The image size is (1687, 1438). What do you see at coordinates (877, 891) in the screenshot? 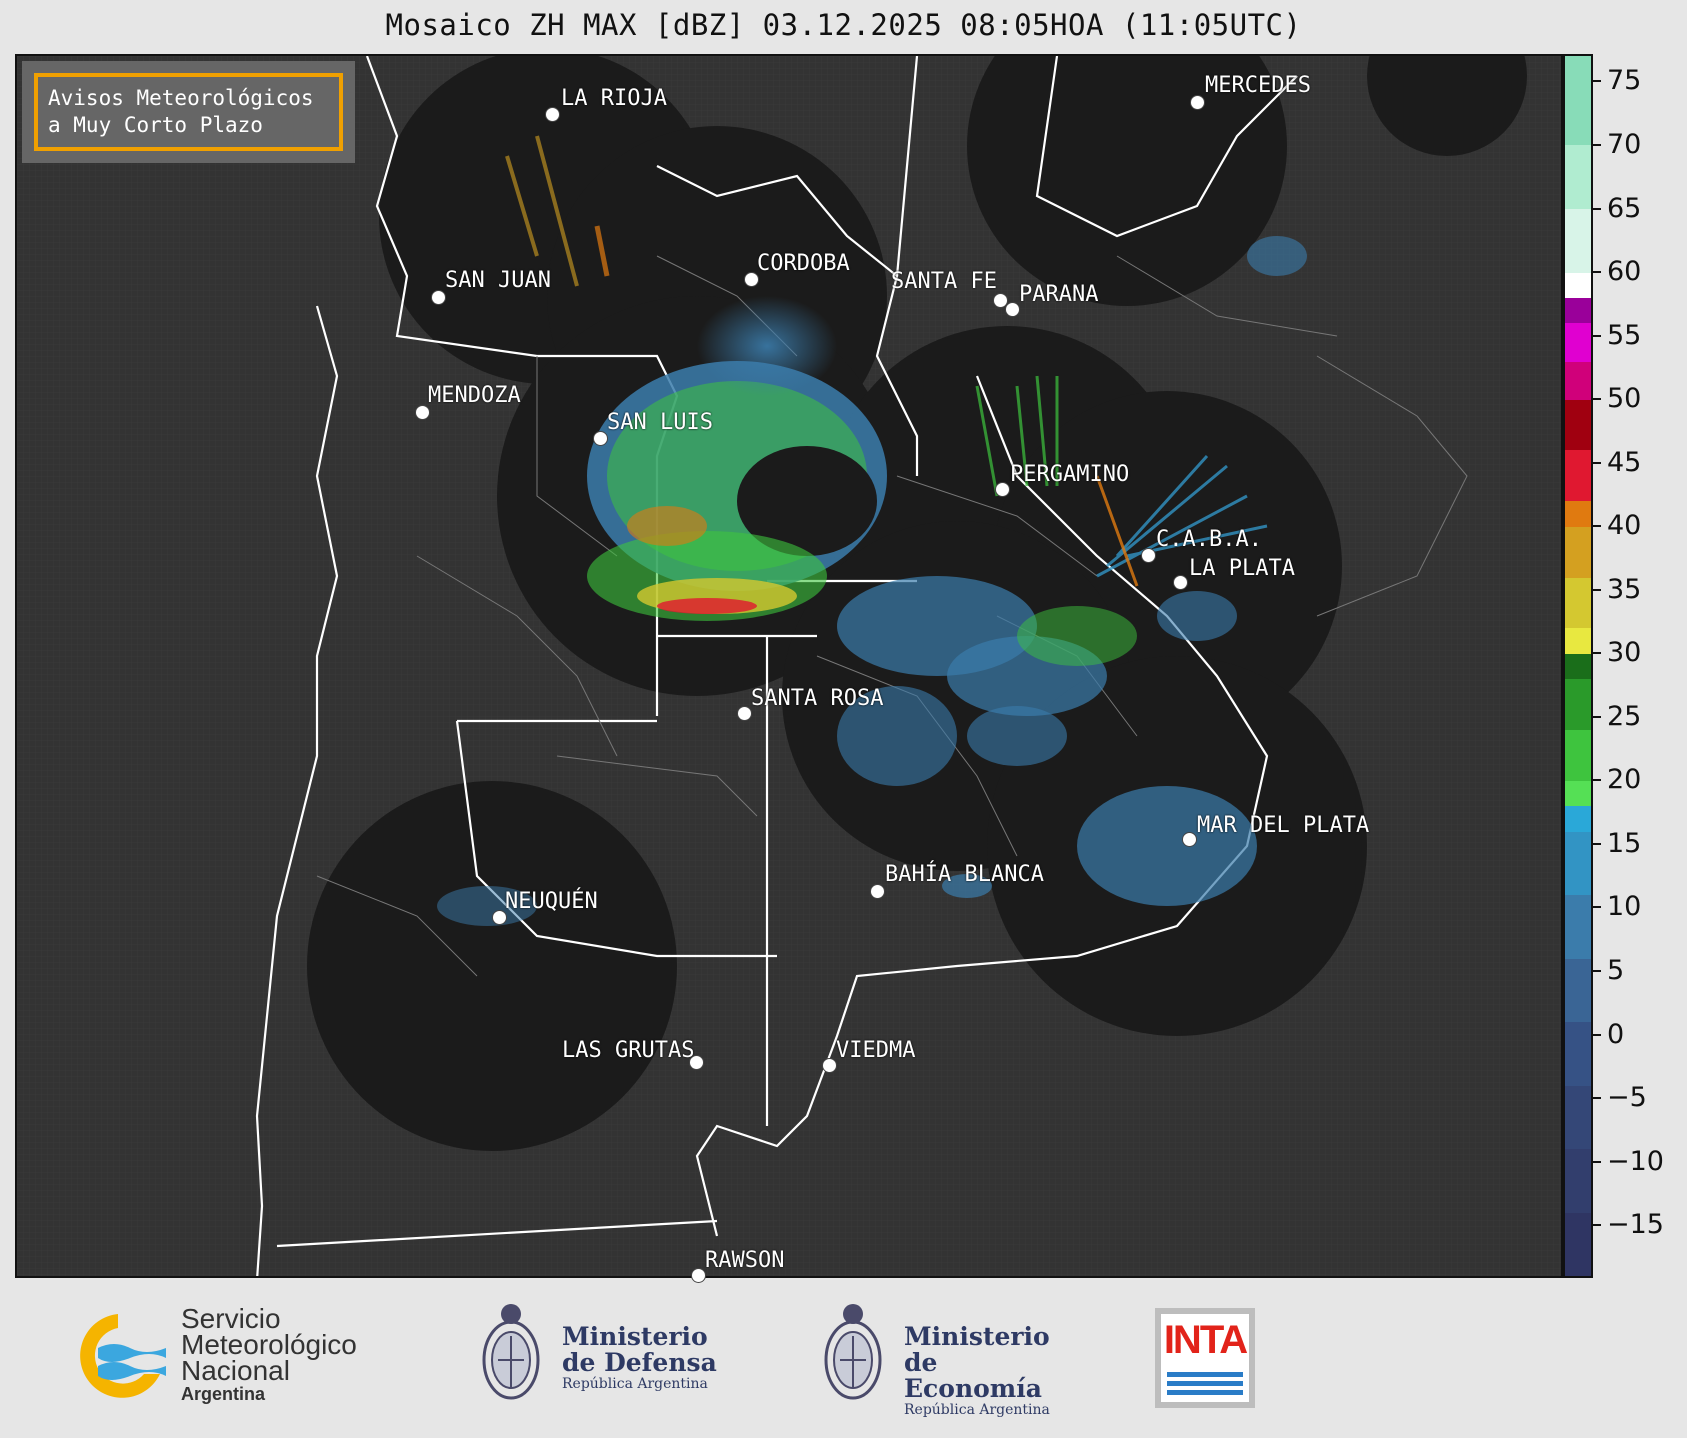
I see `city-dot-bahia-blanca` at bounding box center [877, 891].